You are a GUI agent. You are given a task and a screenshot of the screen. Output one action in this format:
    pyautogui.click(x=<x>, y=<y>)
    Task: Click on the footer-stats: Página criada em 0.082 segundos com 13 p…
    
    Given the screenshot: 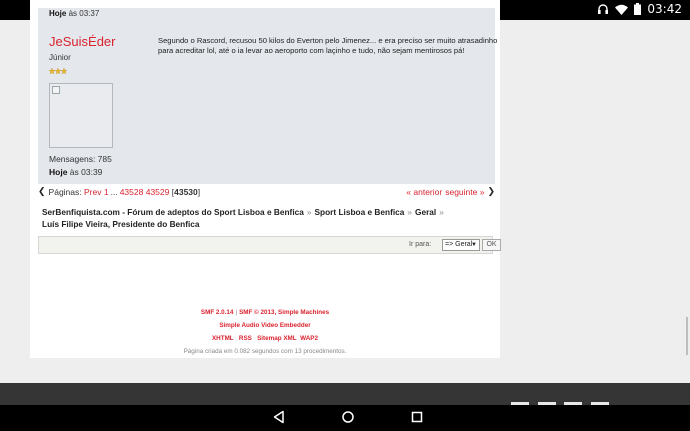 What is the action you would take?
    pyautogui.click(x=265, y=351)
    